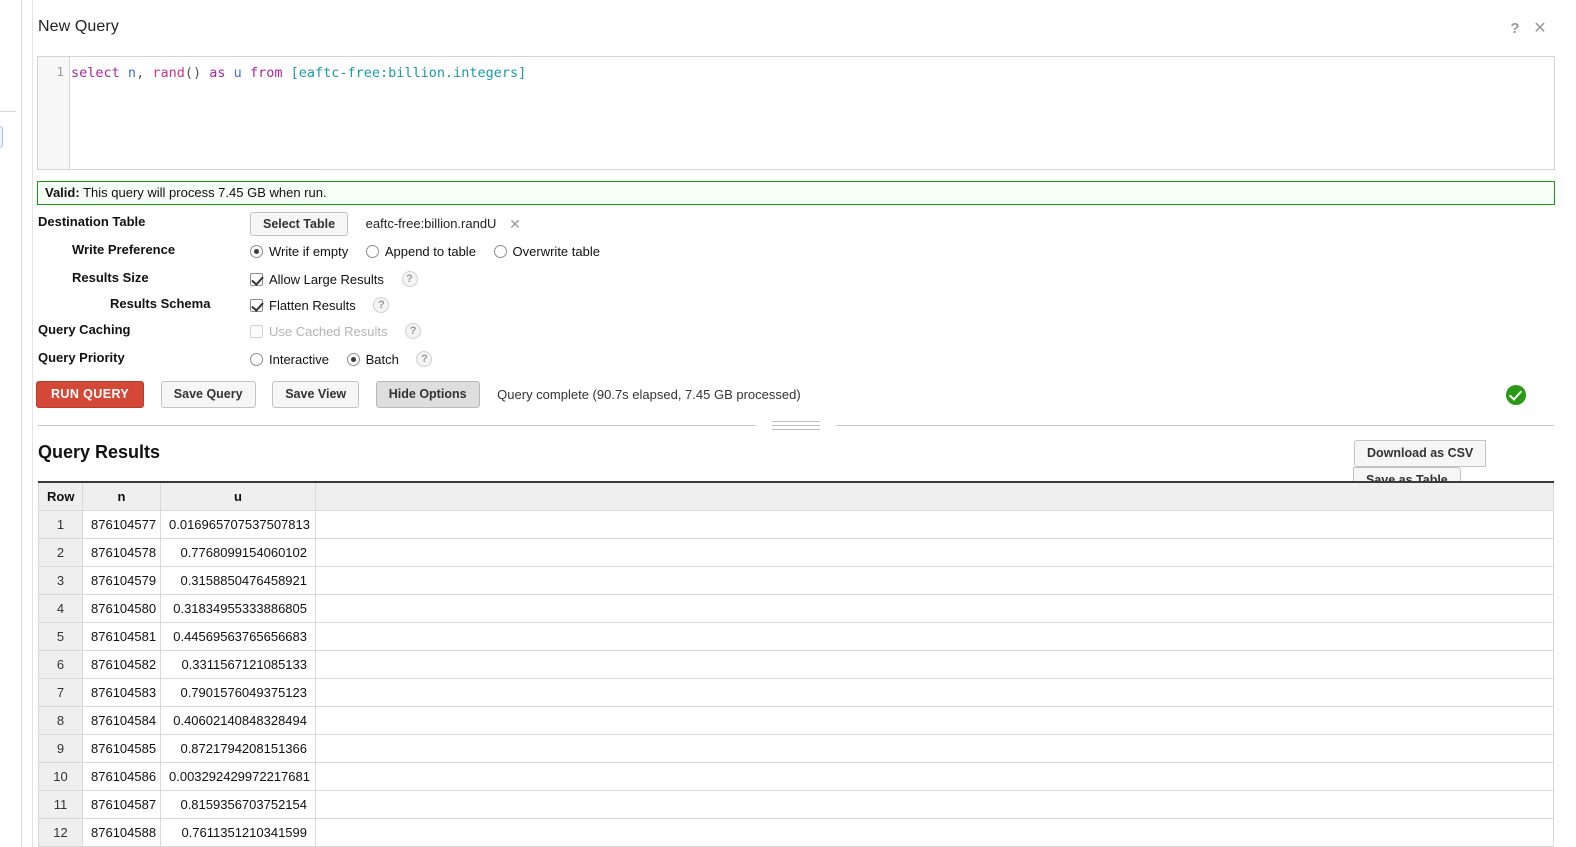 The height and width of the screenshot is (847, 1576). What do you see at coordinates (381, 305) in the screenshot?
I see `flatten-results-help-icon: ?` at bounding box center [381, 305].